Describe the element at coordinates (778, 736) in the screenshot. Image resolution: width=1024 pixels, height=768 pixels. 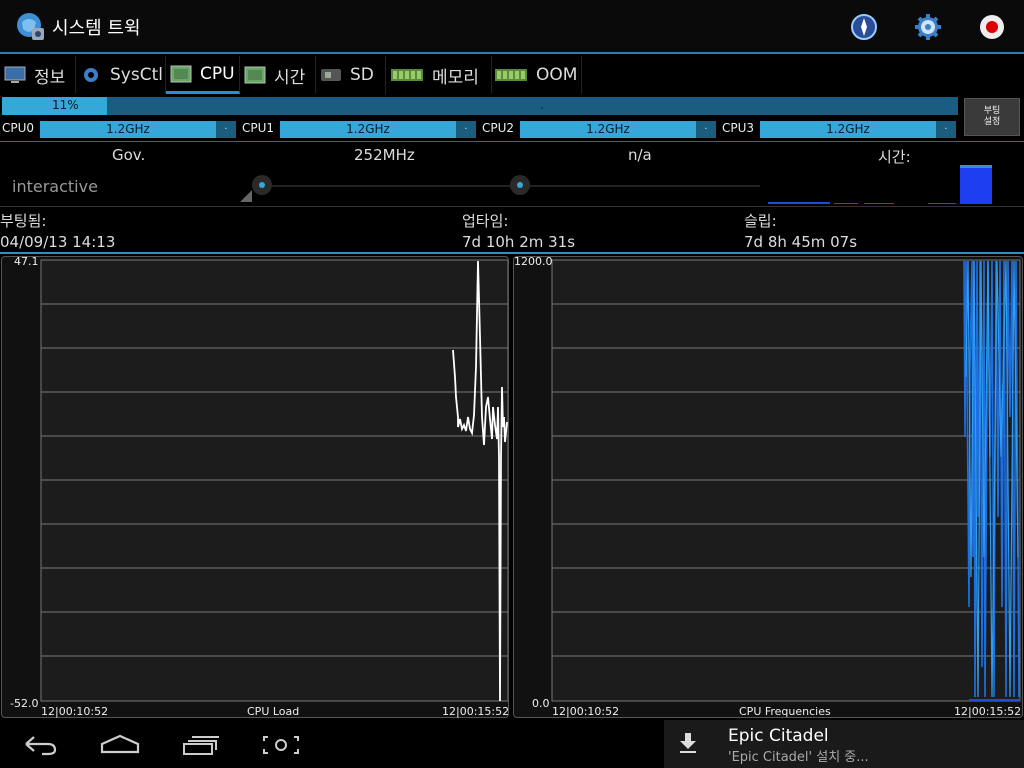
I see `notification-title: Epic Citadel` at that location.